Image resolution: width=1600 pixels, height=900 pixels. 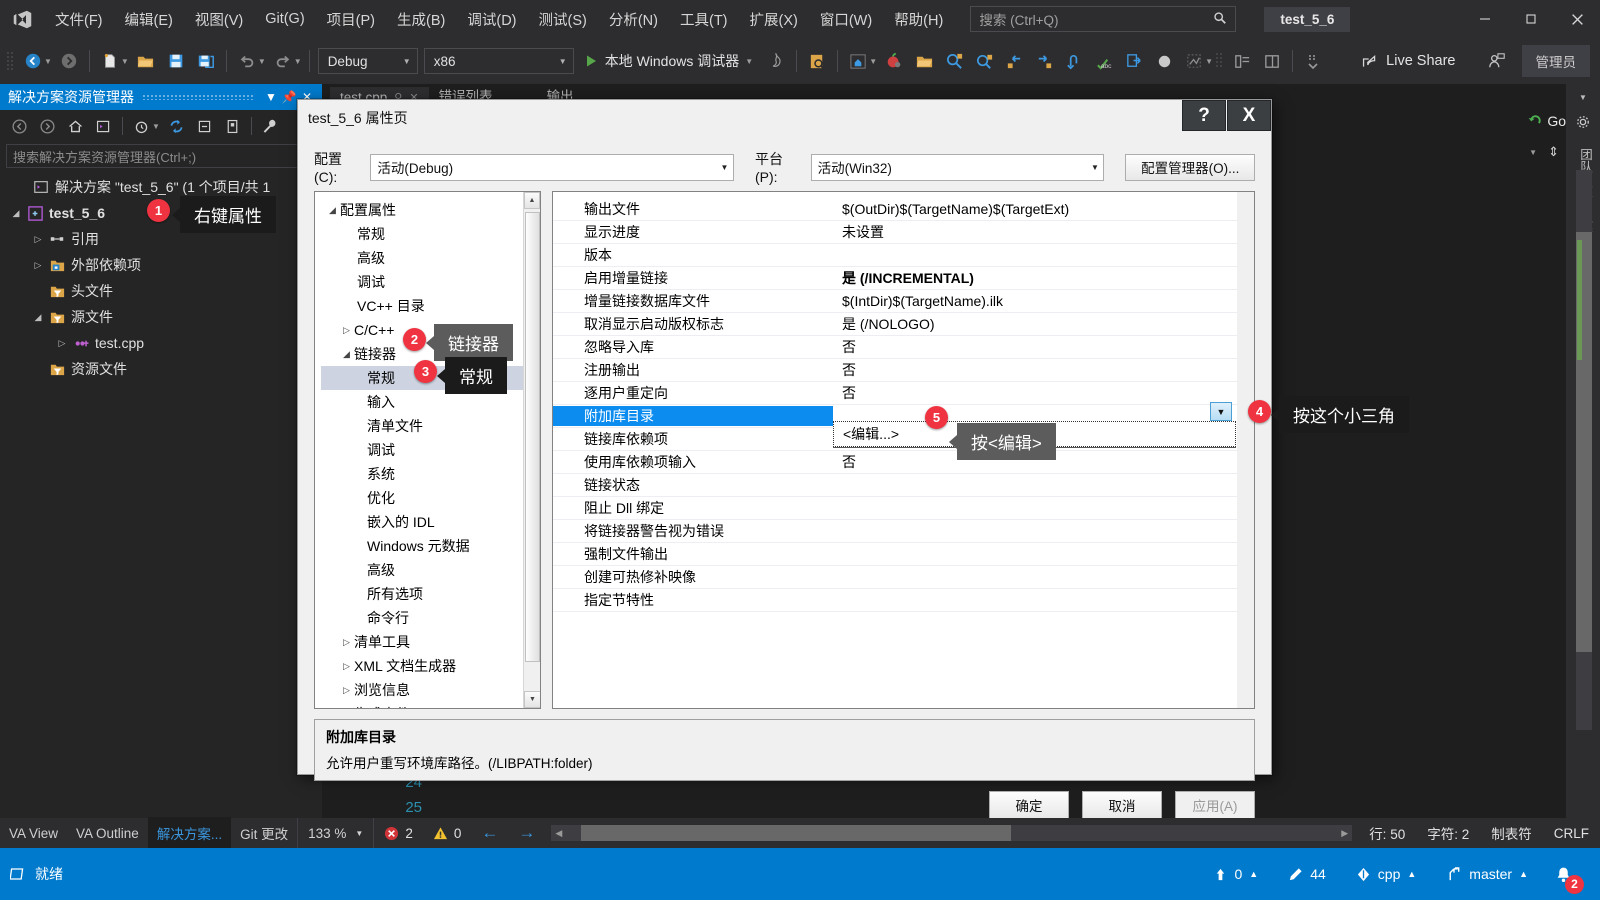 I want to click on table-row: 增量链接数据库文件 $(IntDir)$(TargetName).ilk, so click(x=903, y=301).